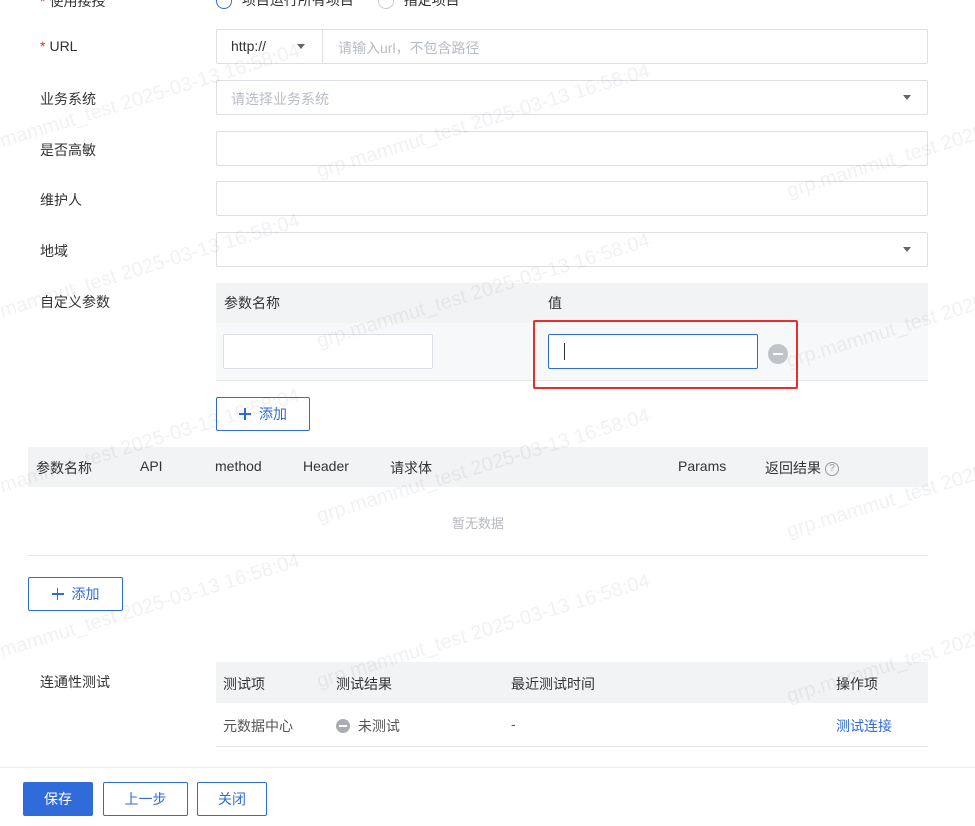 This screenshot has height=826, width=975. What do you see at coordinates (68, 99) in the screenshot?
I see `business-system-label: 业务系统` at bounding box center [68, 99].